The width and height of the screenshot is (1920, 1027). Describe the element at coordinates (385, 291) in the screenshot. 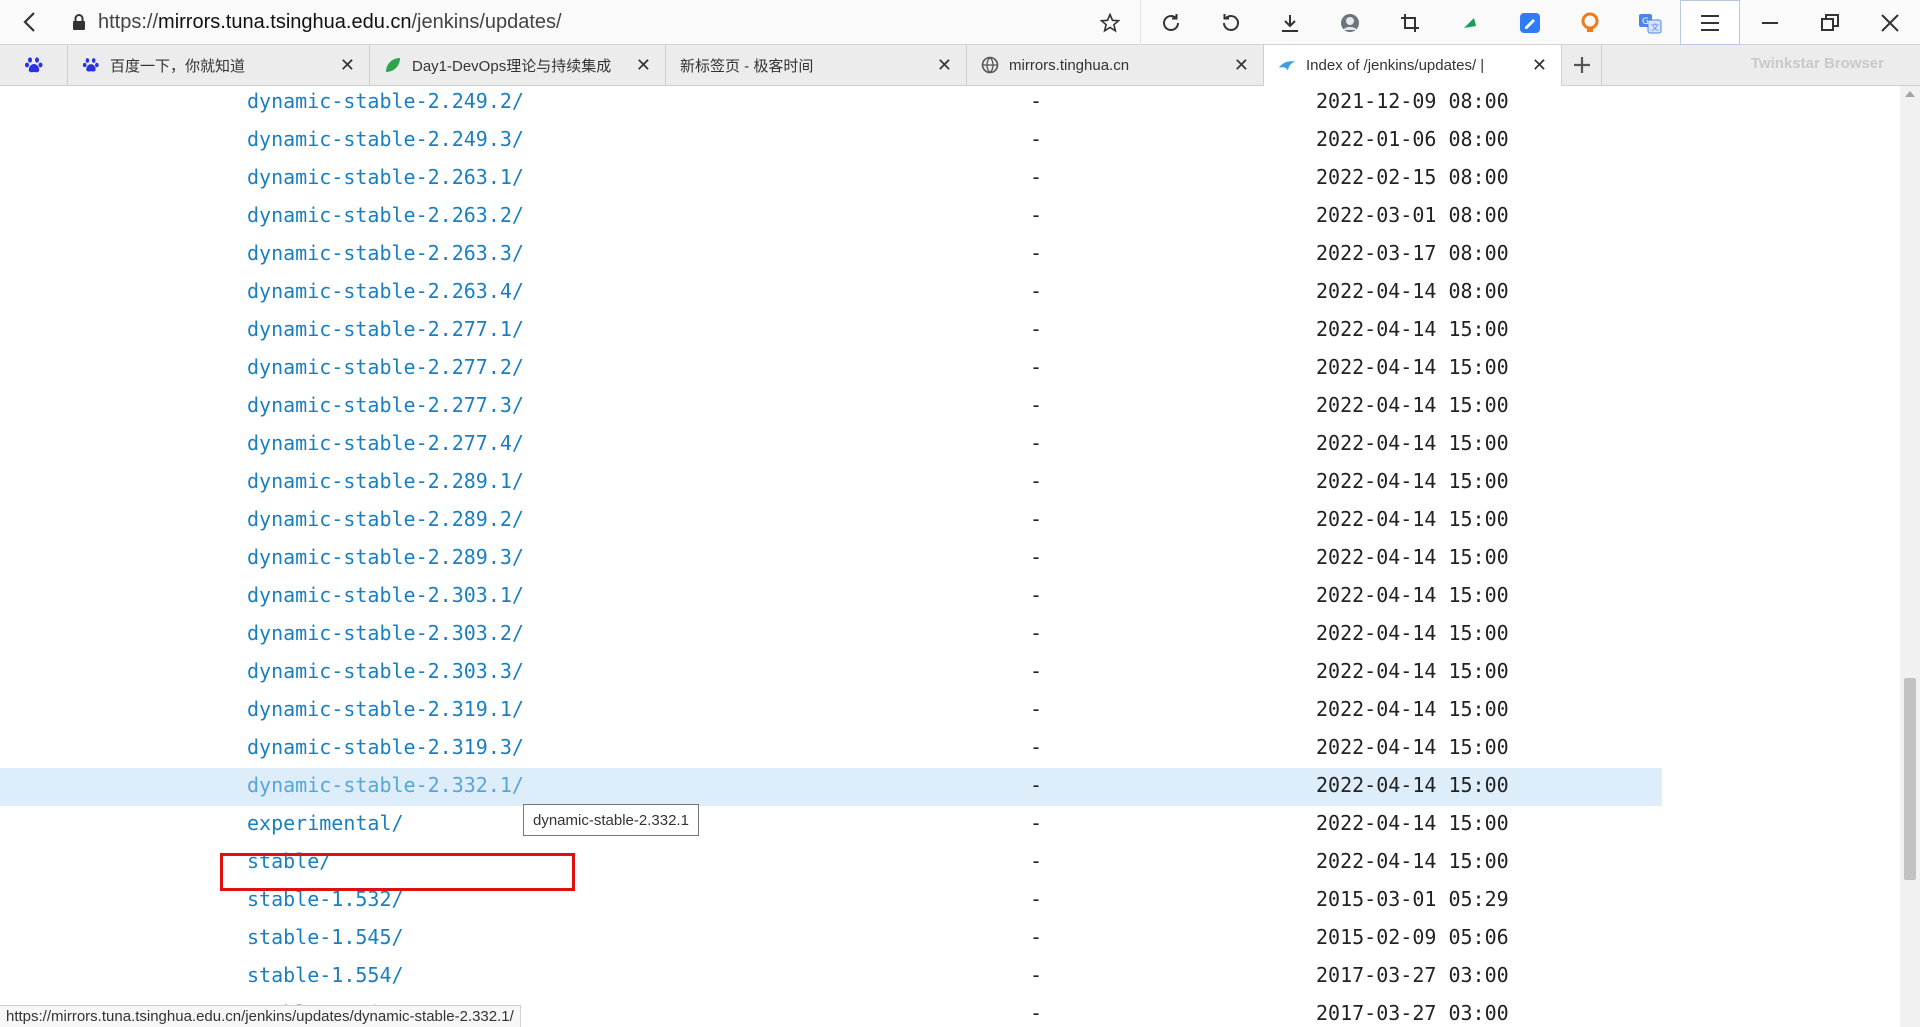

I see `file-link: dynamic-stable-2.263.4/` at that location.